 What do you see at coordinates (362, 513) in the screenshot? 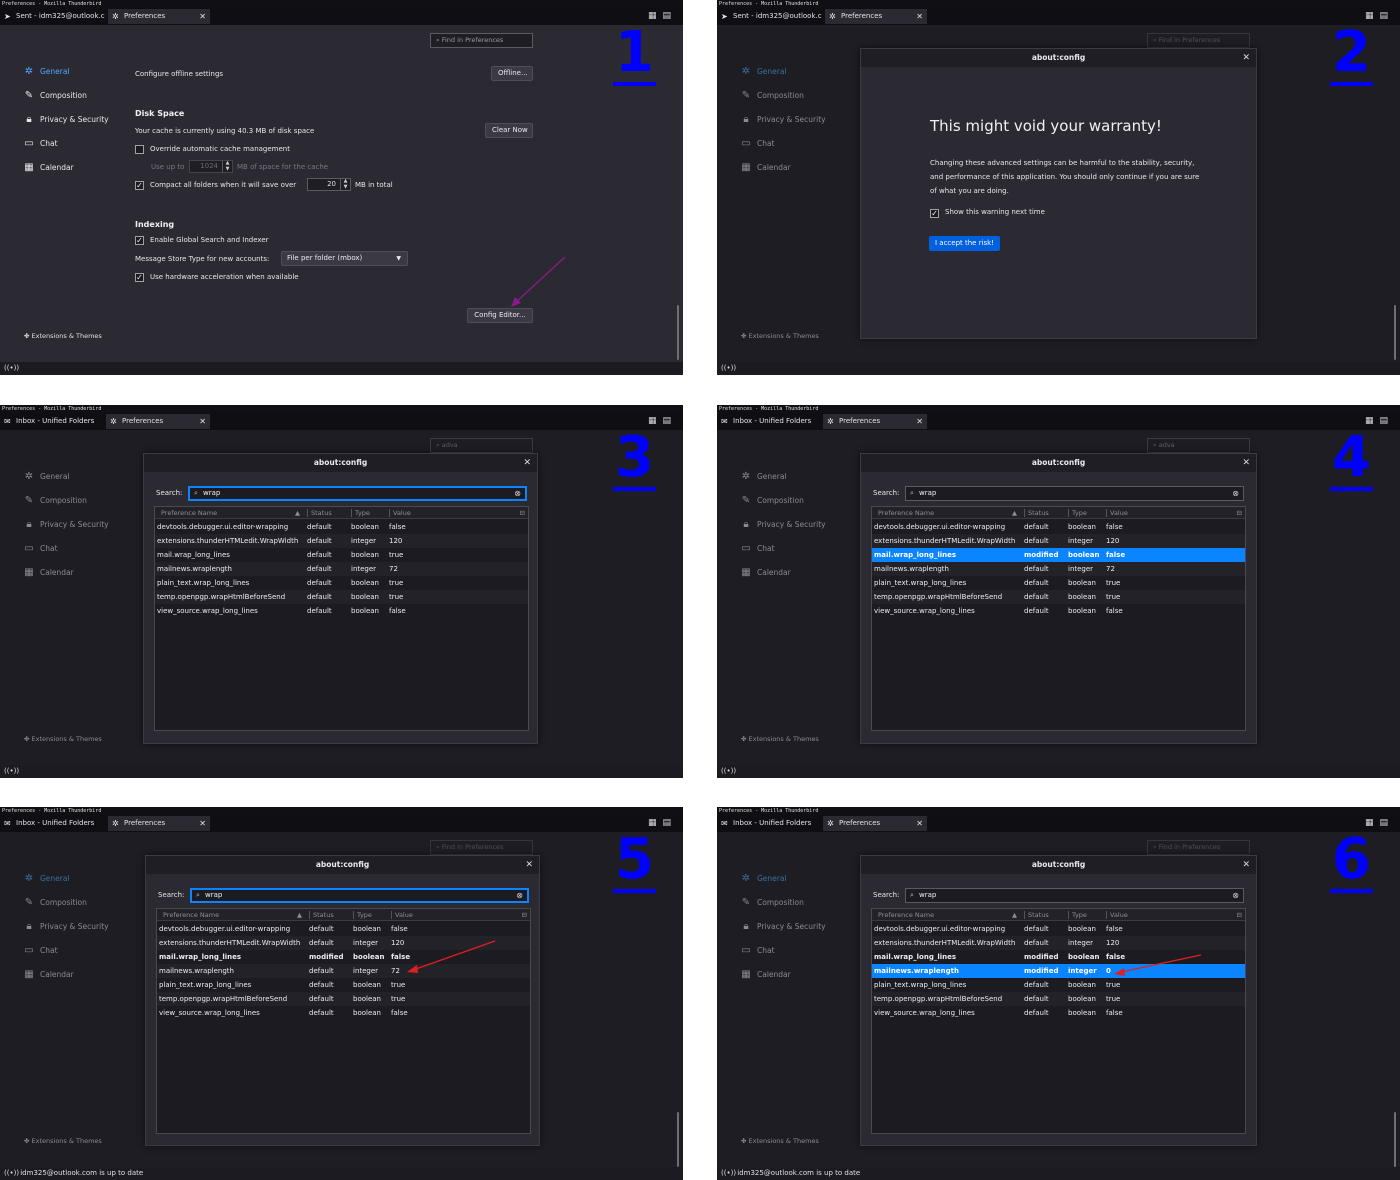
I see `column-header: Type` at bounding box center [362, 513].